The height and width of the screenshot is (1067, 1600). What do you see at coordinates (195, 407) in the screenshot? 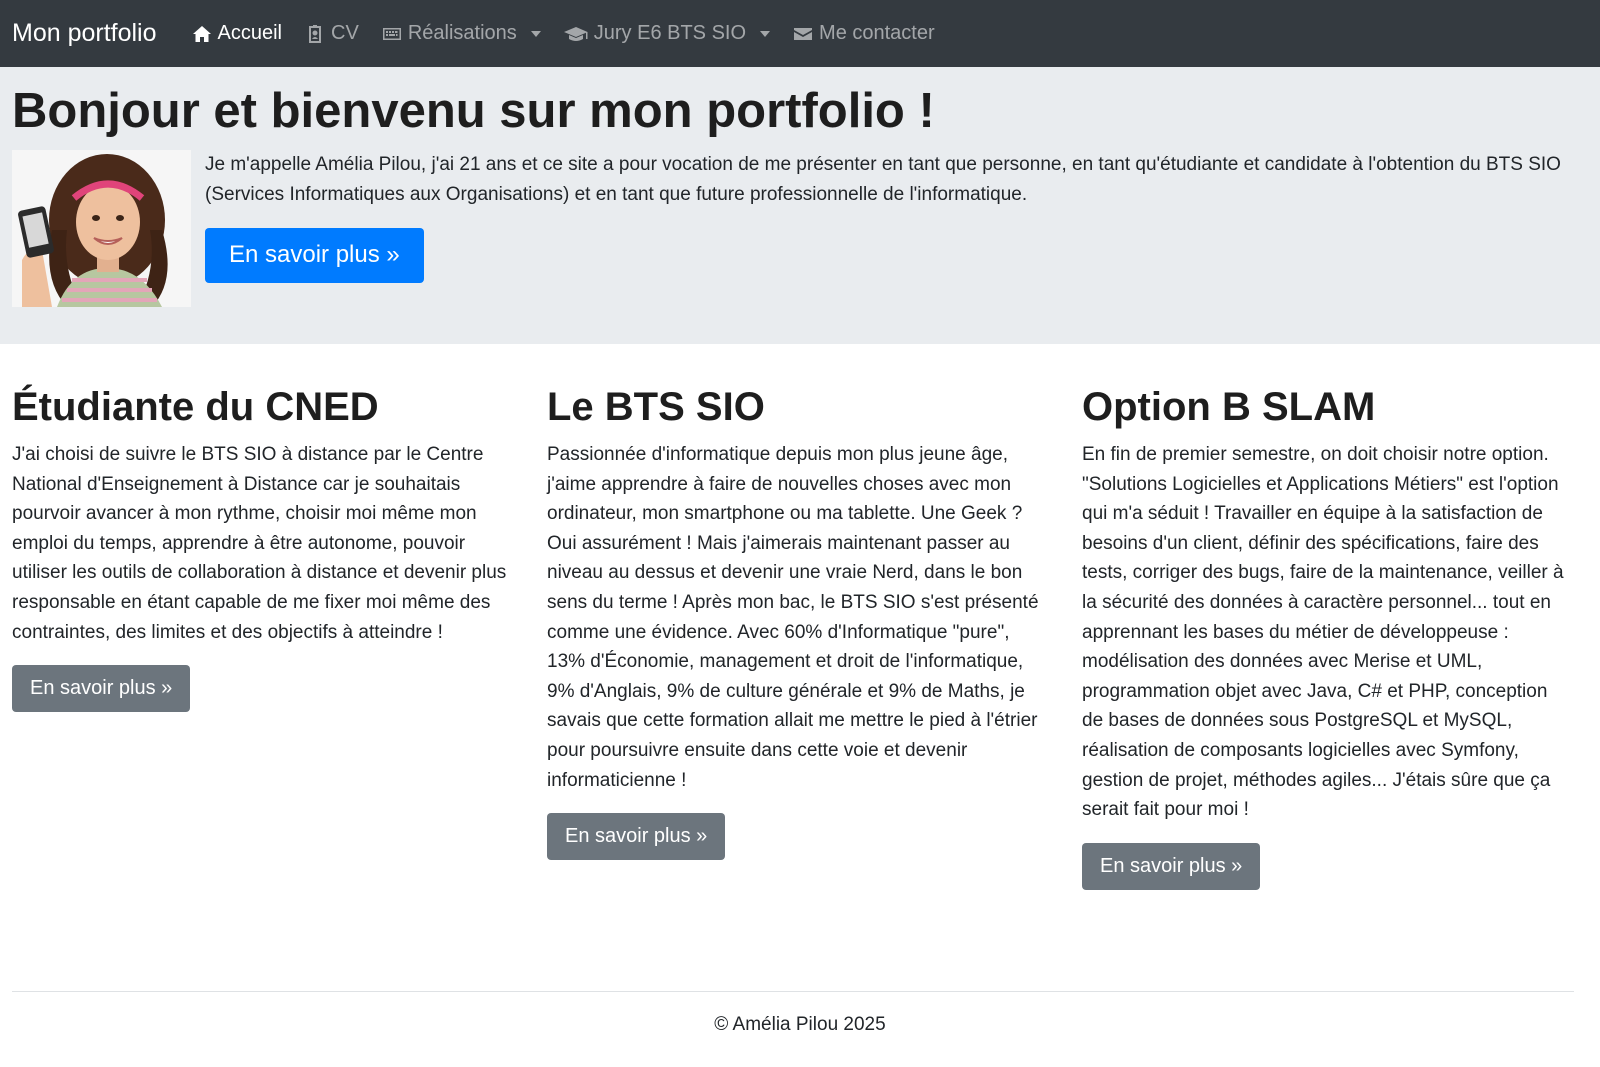
I see `column-heading: Étudiante du CNED` at bounding box center [195, 407].